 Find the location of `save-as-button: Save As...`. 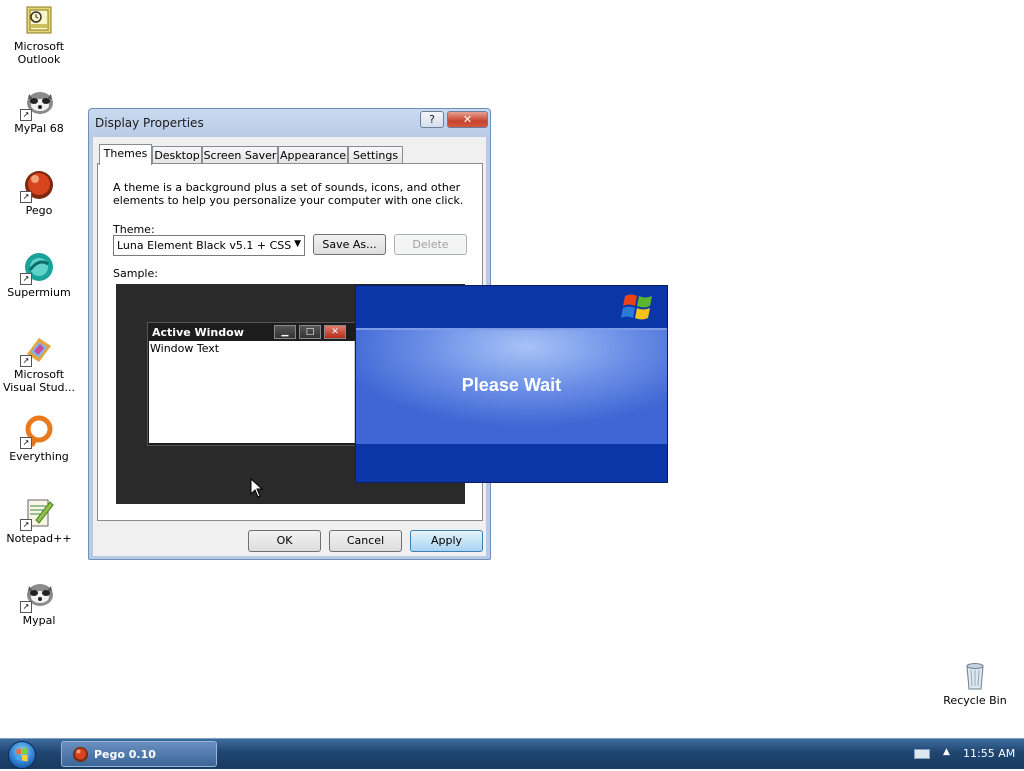

save-as-button: Save As... is located at coordinates (349, 244).